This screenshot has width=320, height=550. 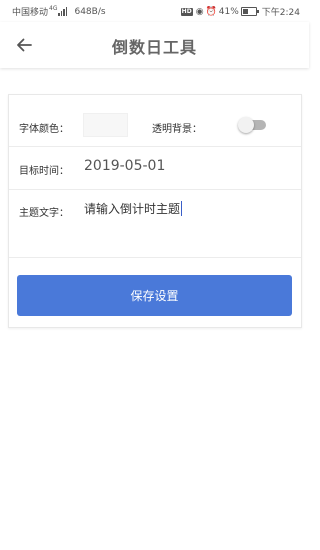 What do you see at coordinates (90, 11) in the screenshot?
I see `network-speed: 648B/s` at bounding box center [90, 11].